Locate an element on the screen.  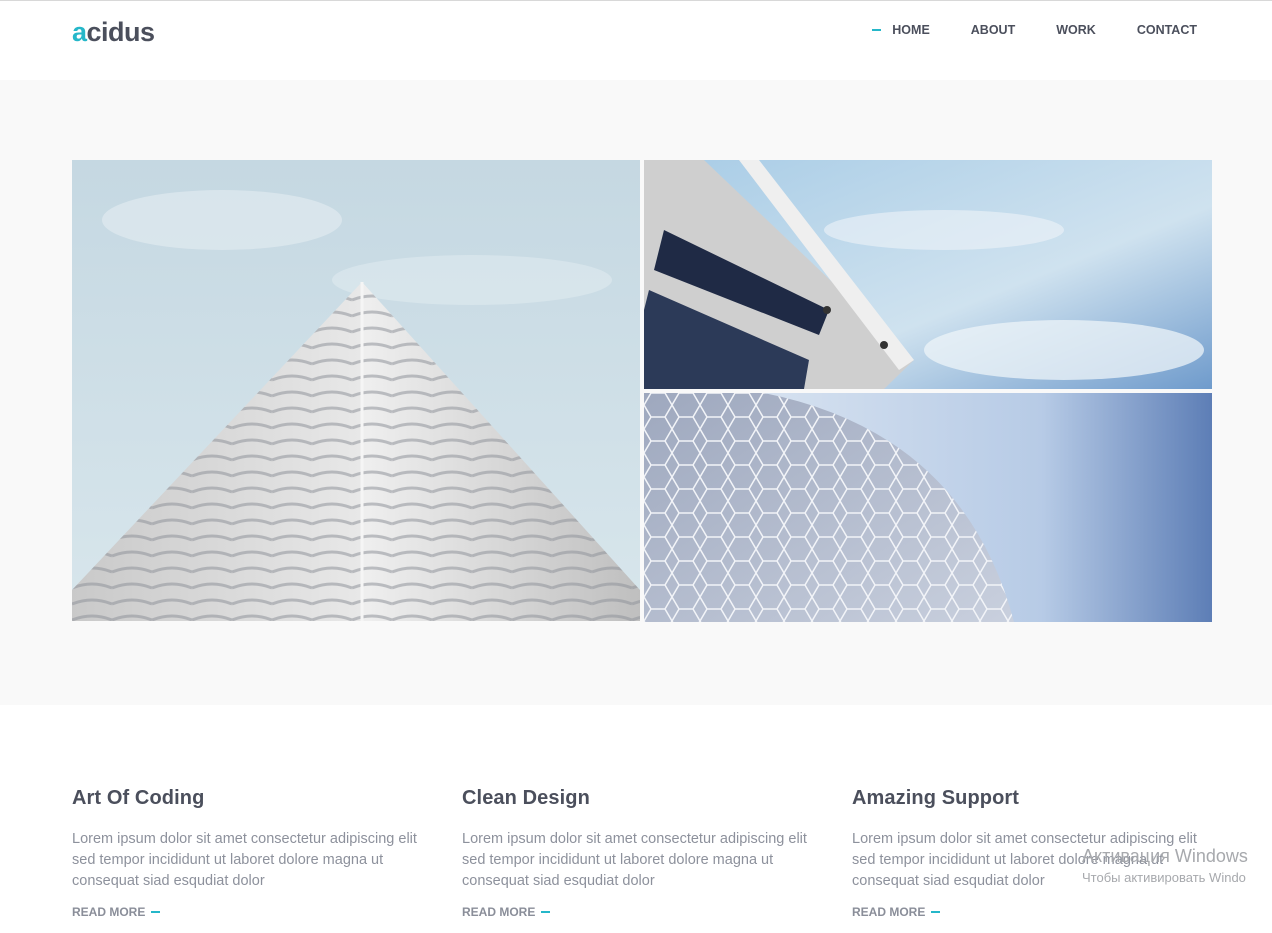
nav-label-home: HOME is located at coordinates (911, 30).